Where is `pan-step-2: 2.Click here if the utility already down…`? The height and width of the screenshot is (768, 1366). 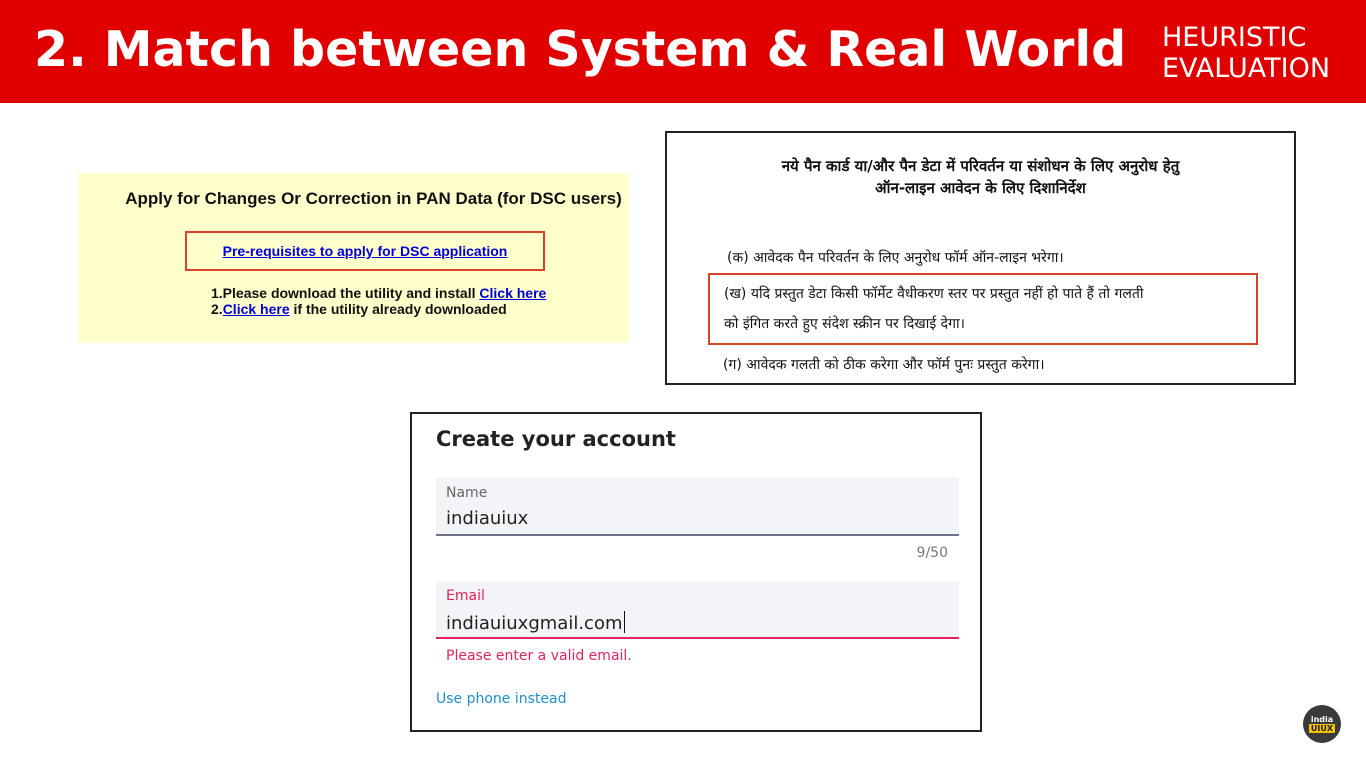
pan-step-2: 2.Click here if the utility already down… is located at coordinates (378, 309).